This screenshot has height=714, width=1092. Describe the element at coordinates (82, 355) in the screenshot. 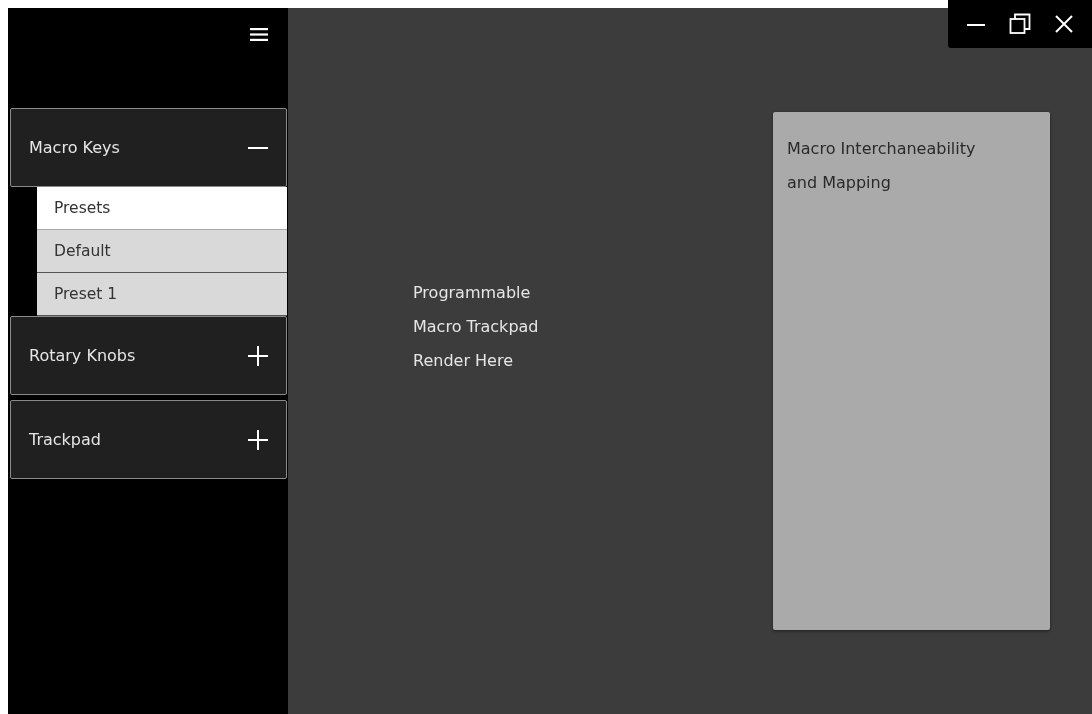

I see `section-label: Rotary Knobs` at that location.